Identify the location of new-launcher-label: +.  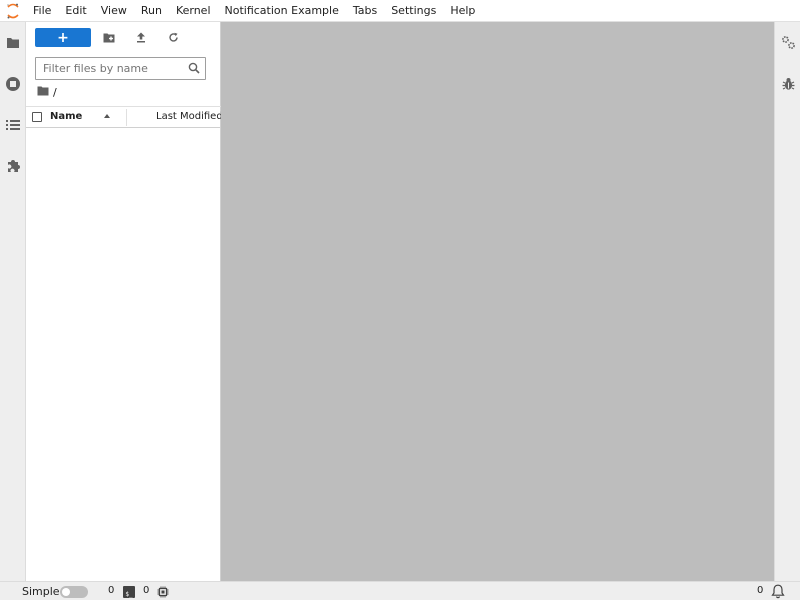
(63, 37).